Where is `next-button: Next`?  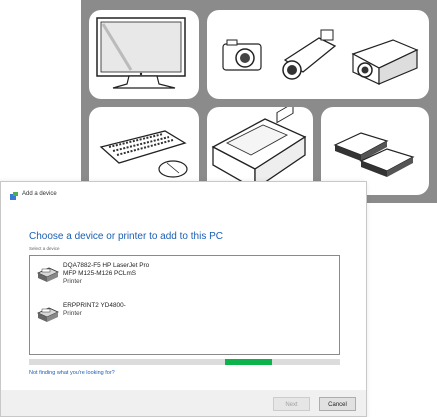 next-button: Next is located at coordinates (291, 404).